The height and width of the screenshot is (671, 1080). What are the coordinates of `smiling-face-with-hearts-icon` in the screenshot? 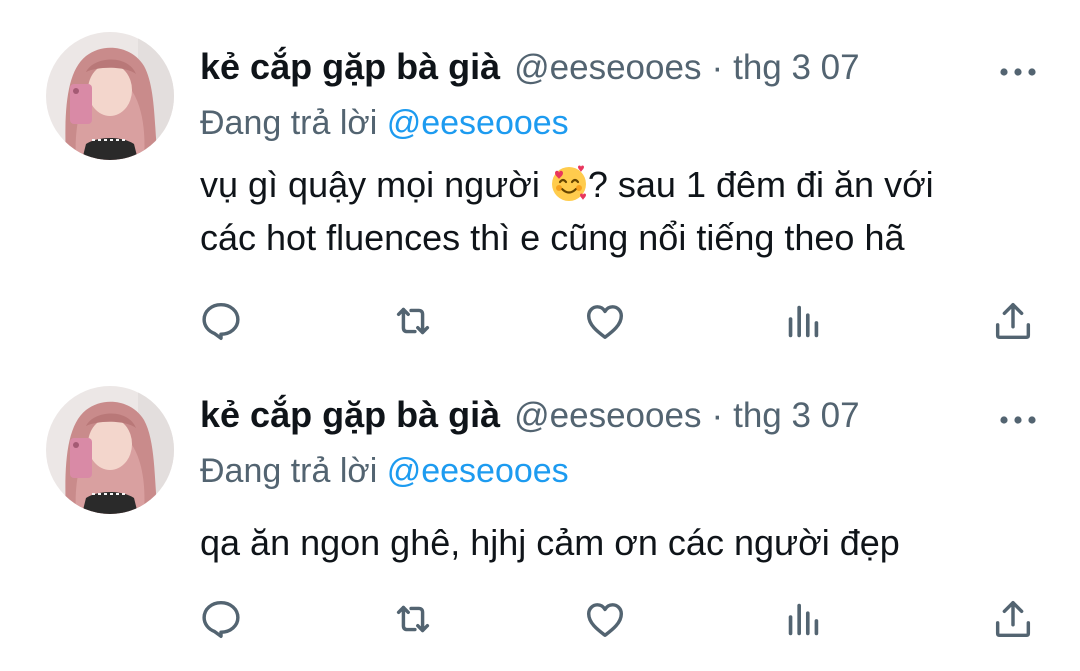 It's located at (569, 183).